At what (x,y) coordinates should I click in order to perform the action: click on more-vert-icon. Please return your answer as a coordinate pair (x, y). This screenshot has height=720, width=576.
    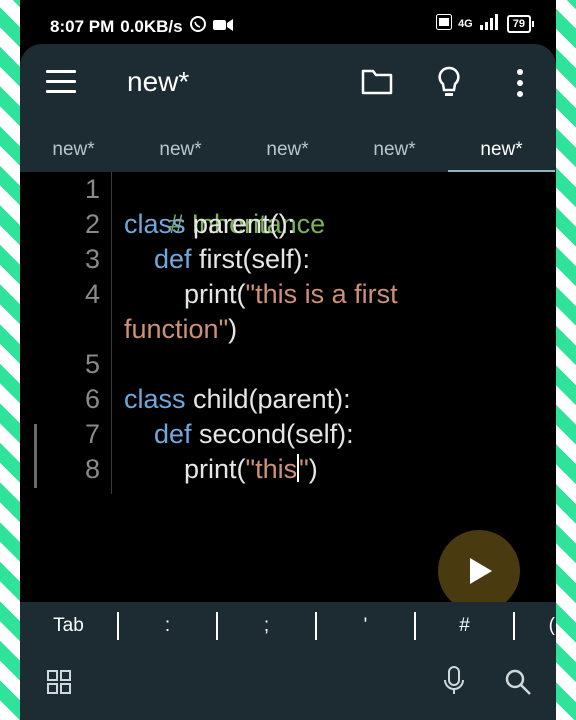
    Looking at the image, I should click on (520, 85).